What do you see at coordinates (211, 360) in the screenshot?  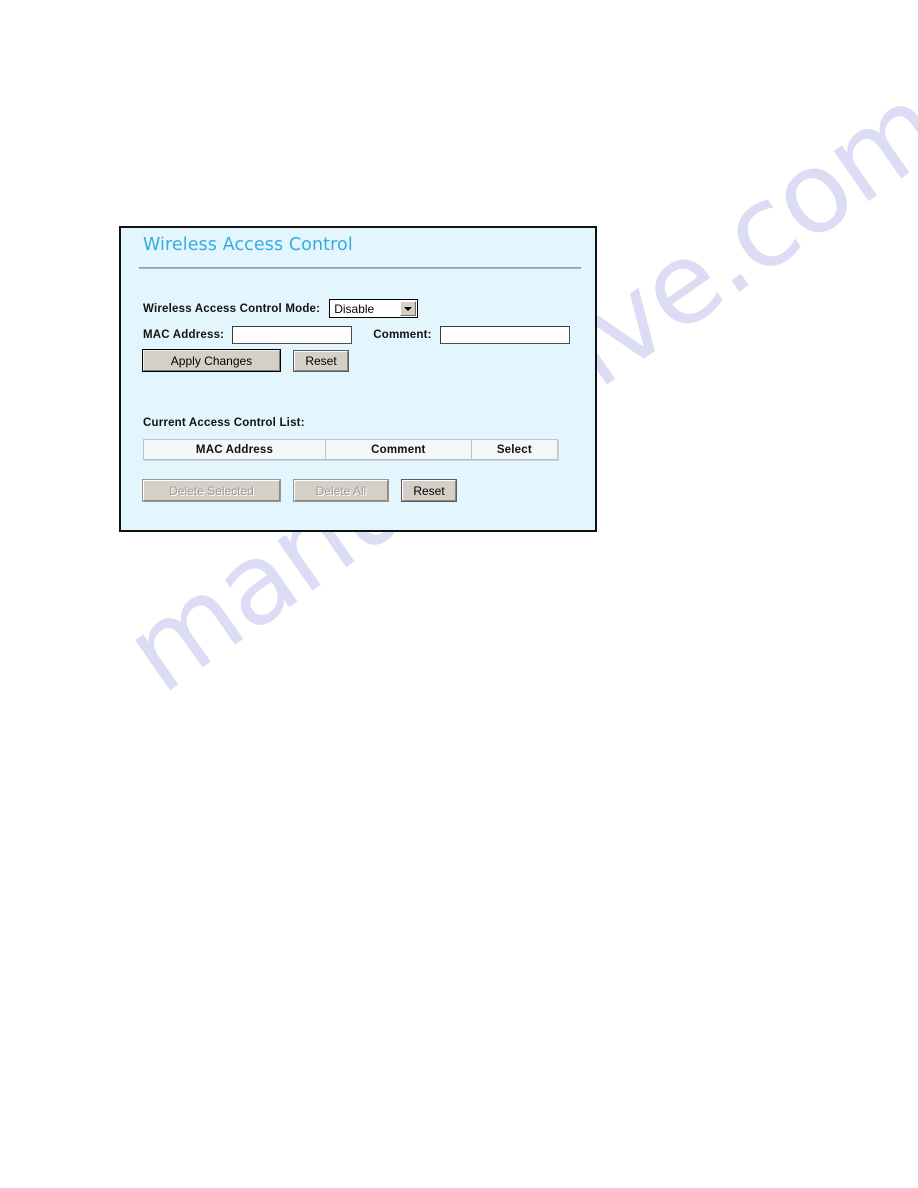 I see `apply-changes-button: Apply Changes` at bounding box center [211, 360].